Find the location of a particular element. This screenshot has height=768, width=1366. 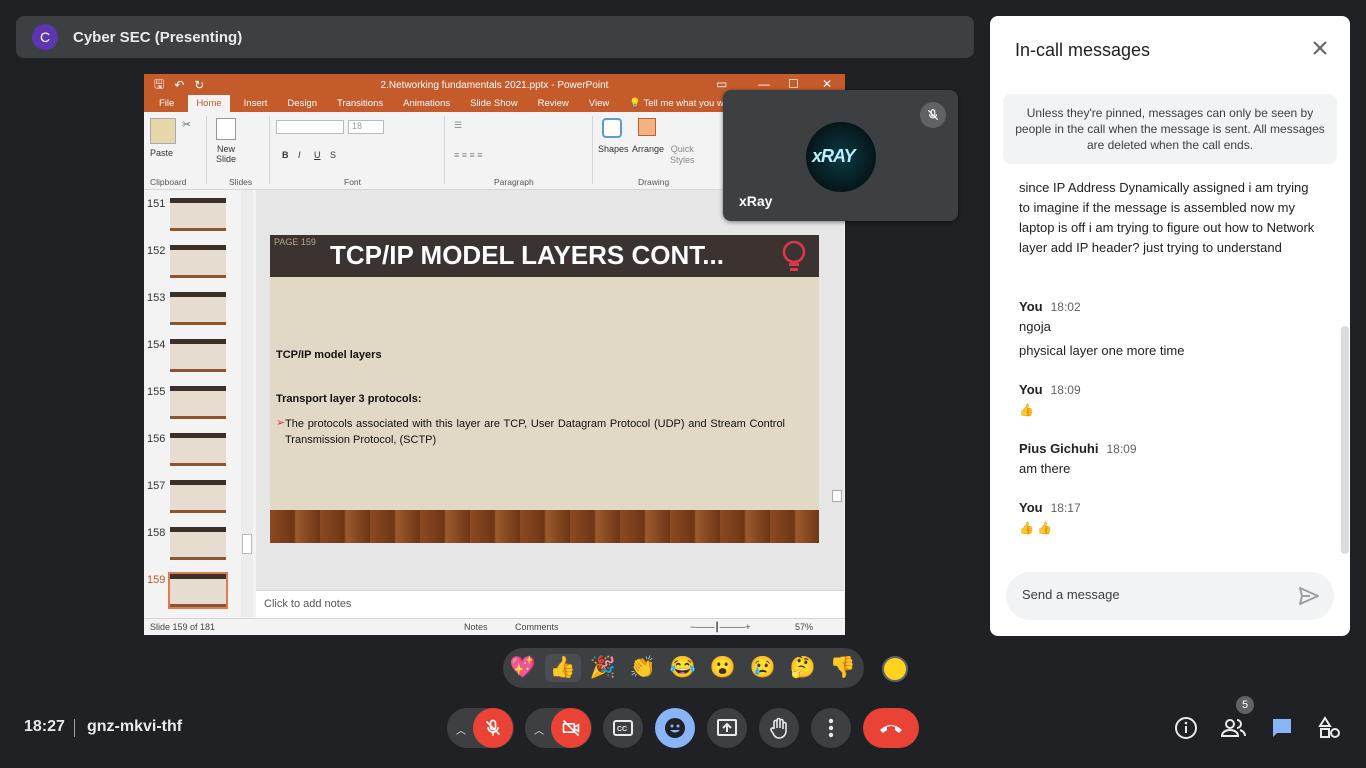

sender-name: Pius Gichuhi is located at coordinates (1059, 448).